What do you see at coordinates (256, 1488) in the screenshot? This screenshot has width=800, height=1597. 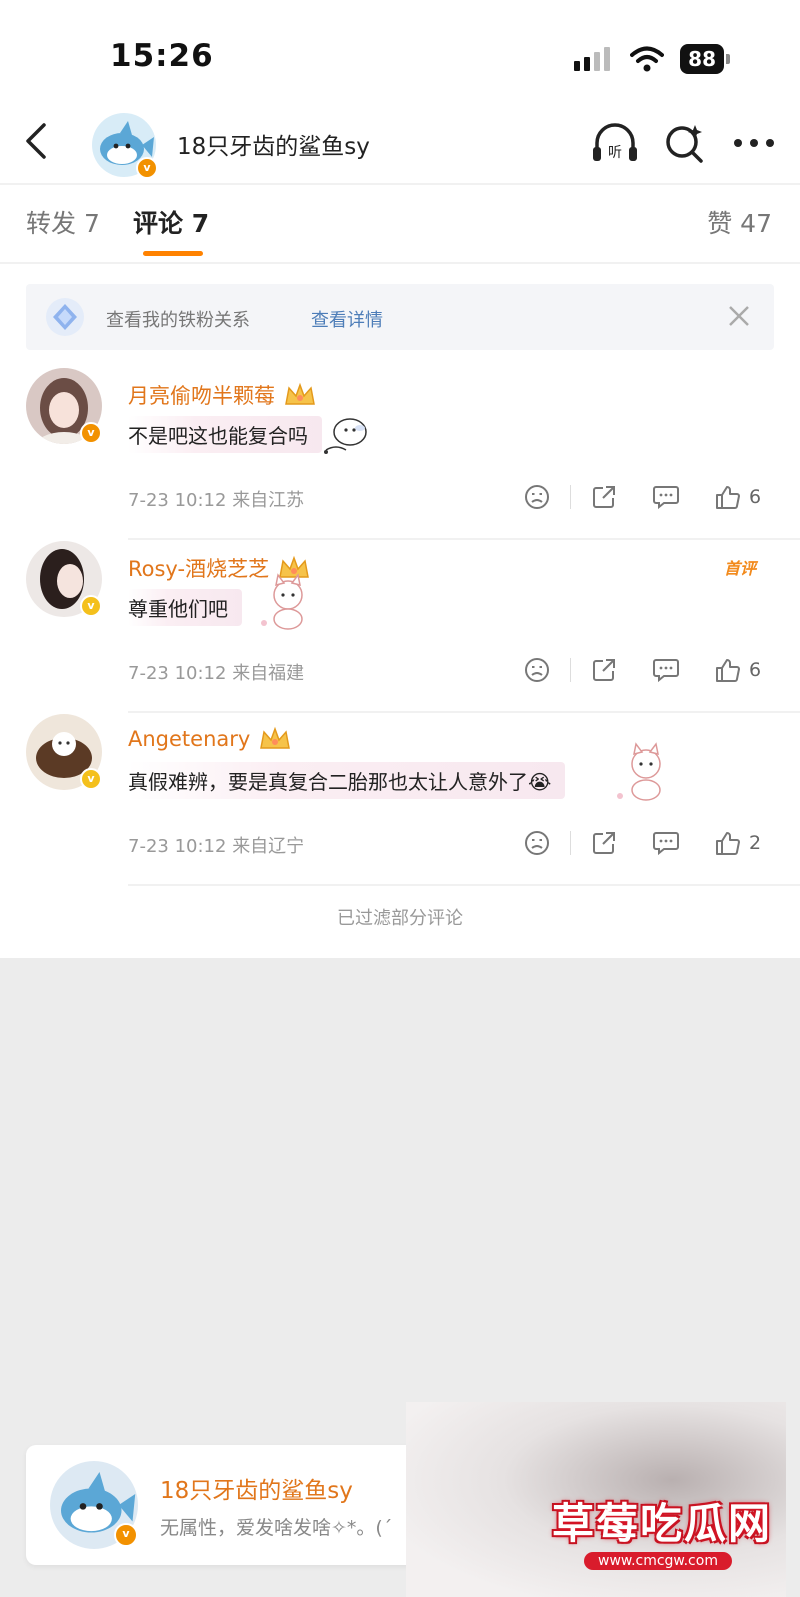 I see `author-card-name: 18只牙齿的鲨鱼sy` at bounding box center [256, 1488].